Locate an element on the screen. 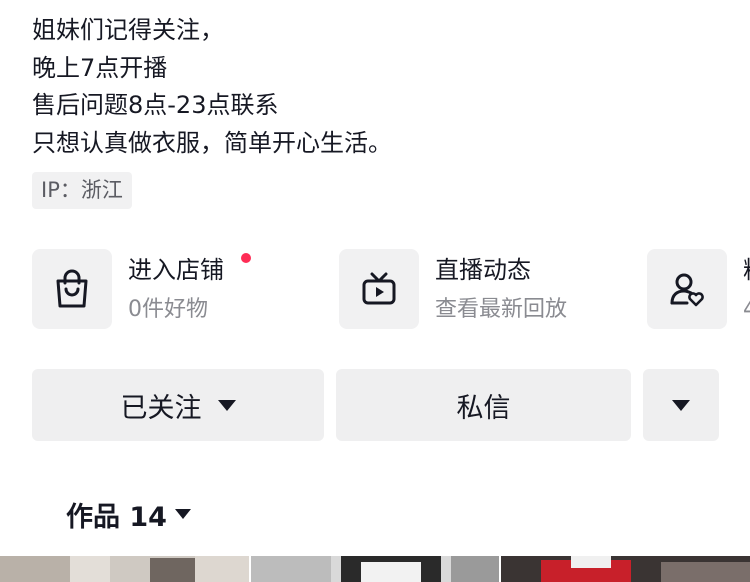 This screenshot has width=750, height=582. fans-icon-box is located at coordinates (687, 289).